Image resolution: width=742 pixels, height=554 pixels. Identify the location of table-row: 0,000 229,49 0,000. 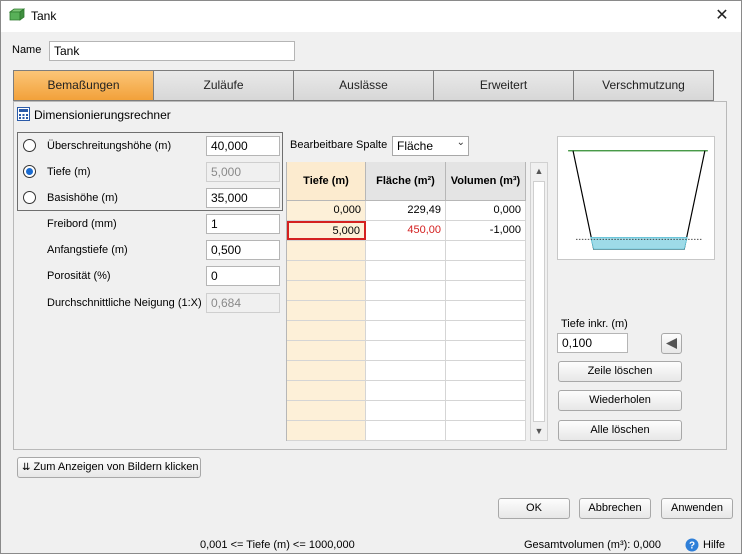
(406, 211).